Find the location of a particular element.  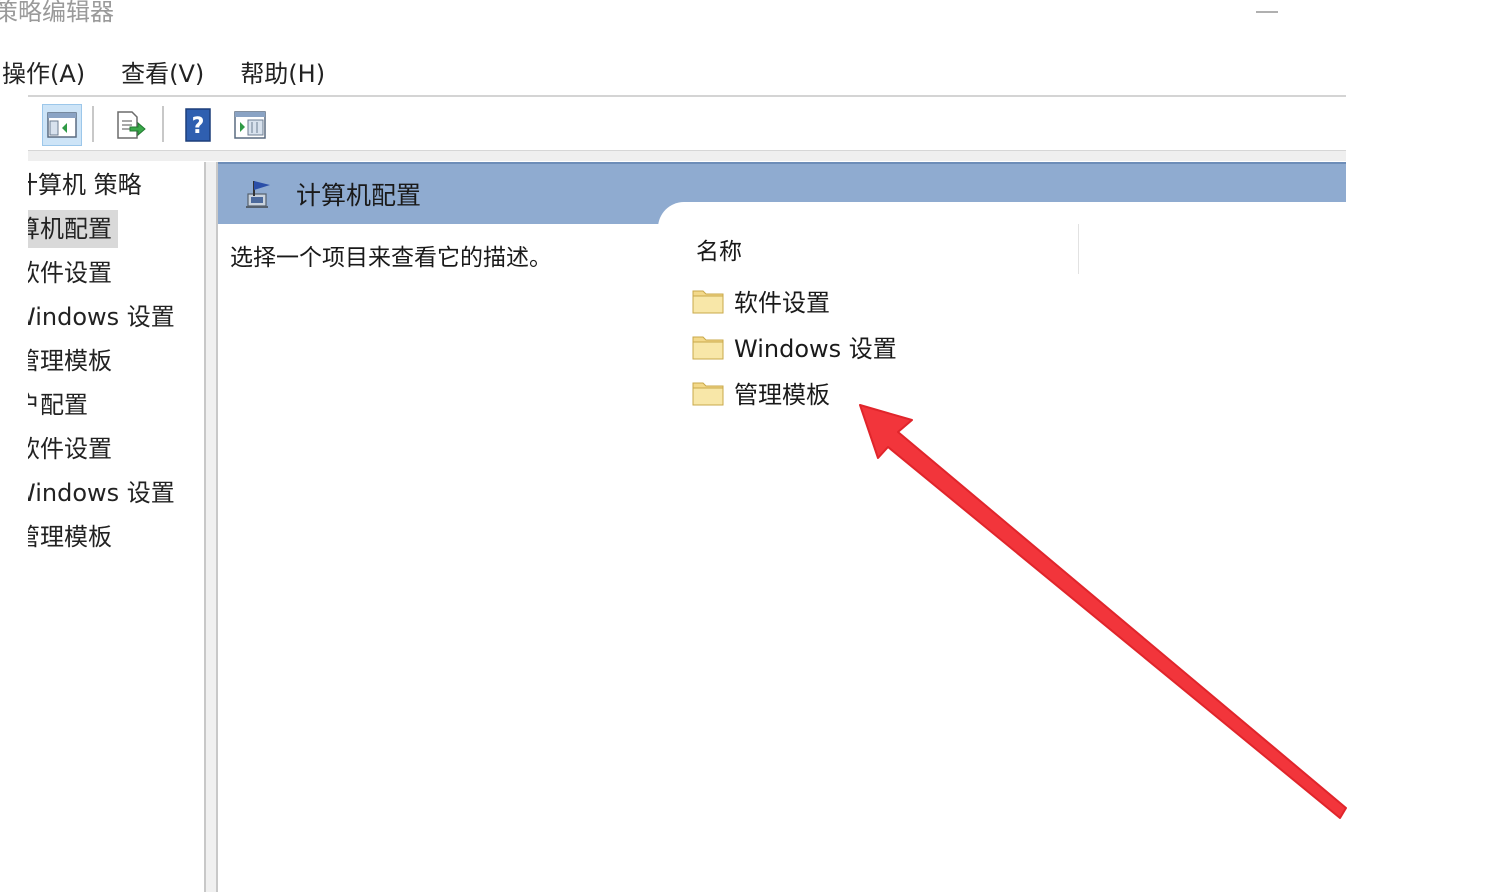

tree-item-label: 本地计算机 策略 is located at coordinates (85, 185).